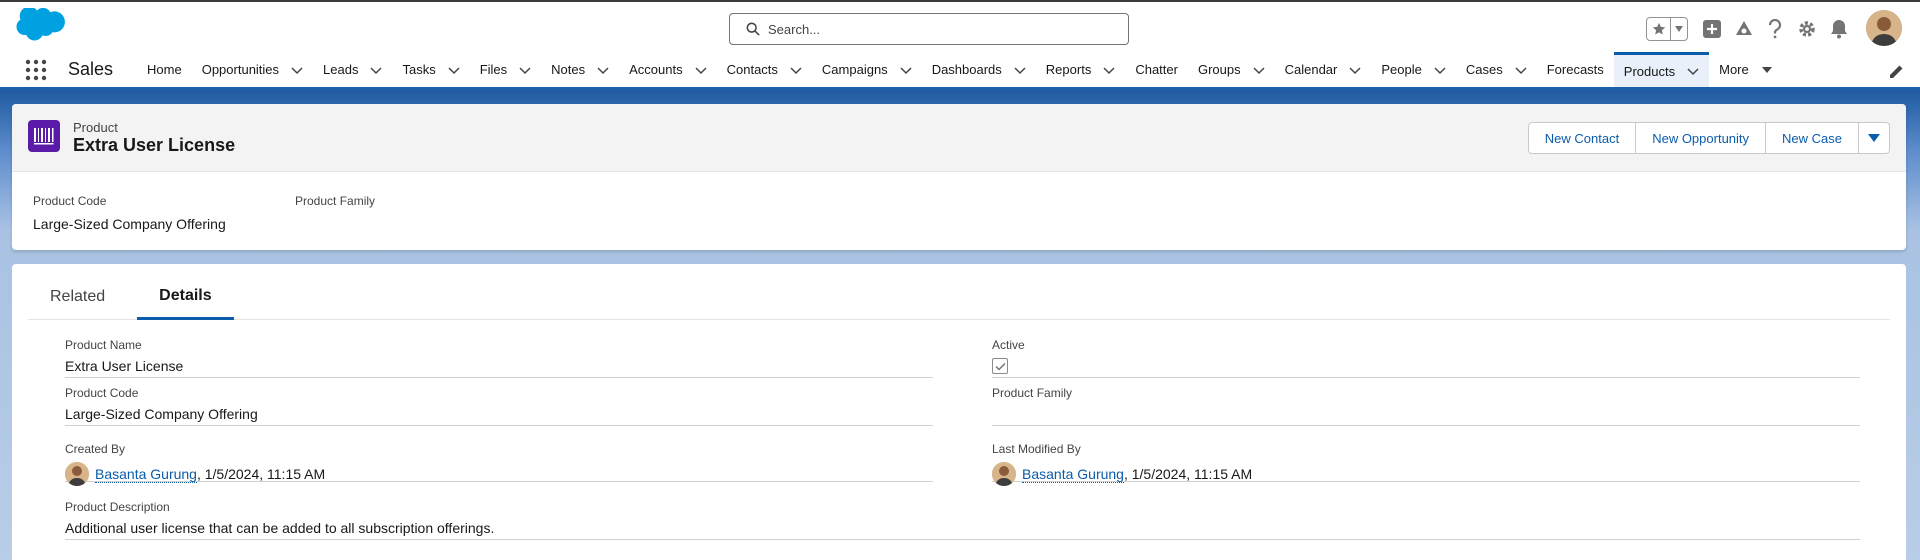 The width and height of the screenshot is (1920, 560). What do you see at coordinates (959, 297) in the screenshot?
I see `record-tabs: Related Details` at bounding box center [959, 297].